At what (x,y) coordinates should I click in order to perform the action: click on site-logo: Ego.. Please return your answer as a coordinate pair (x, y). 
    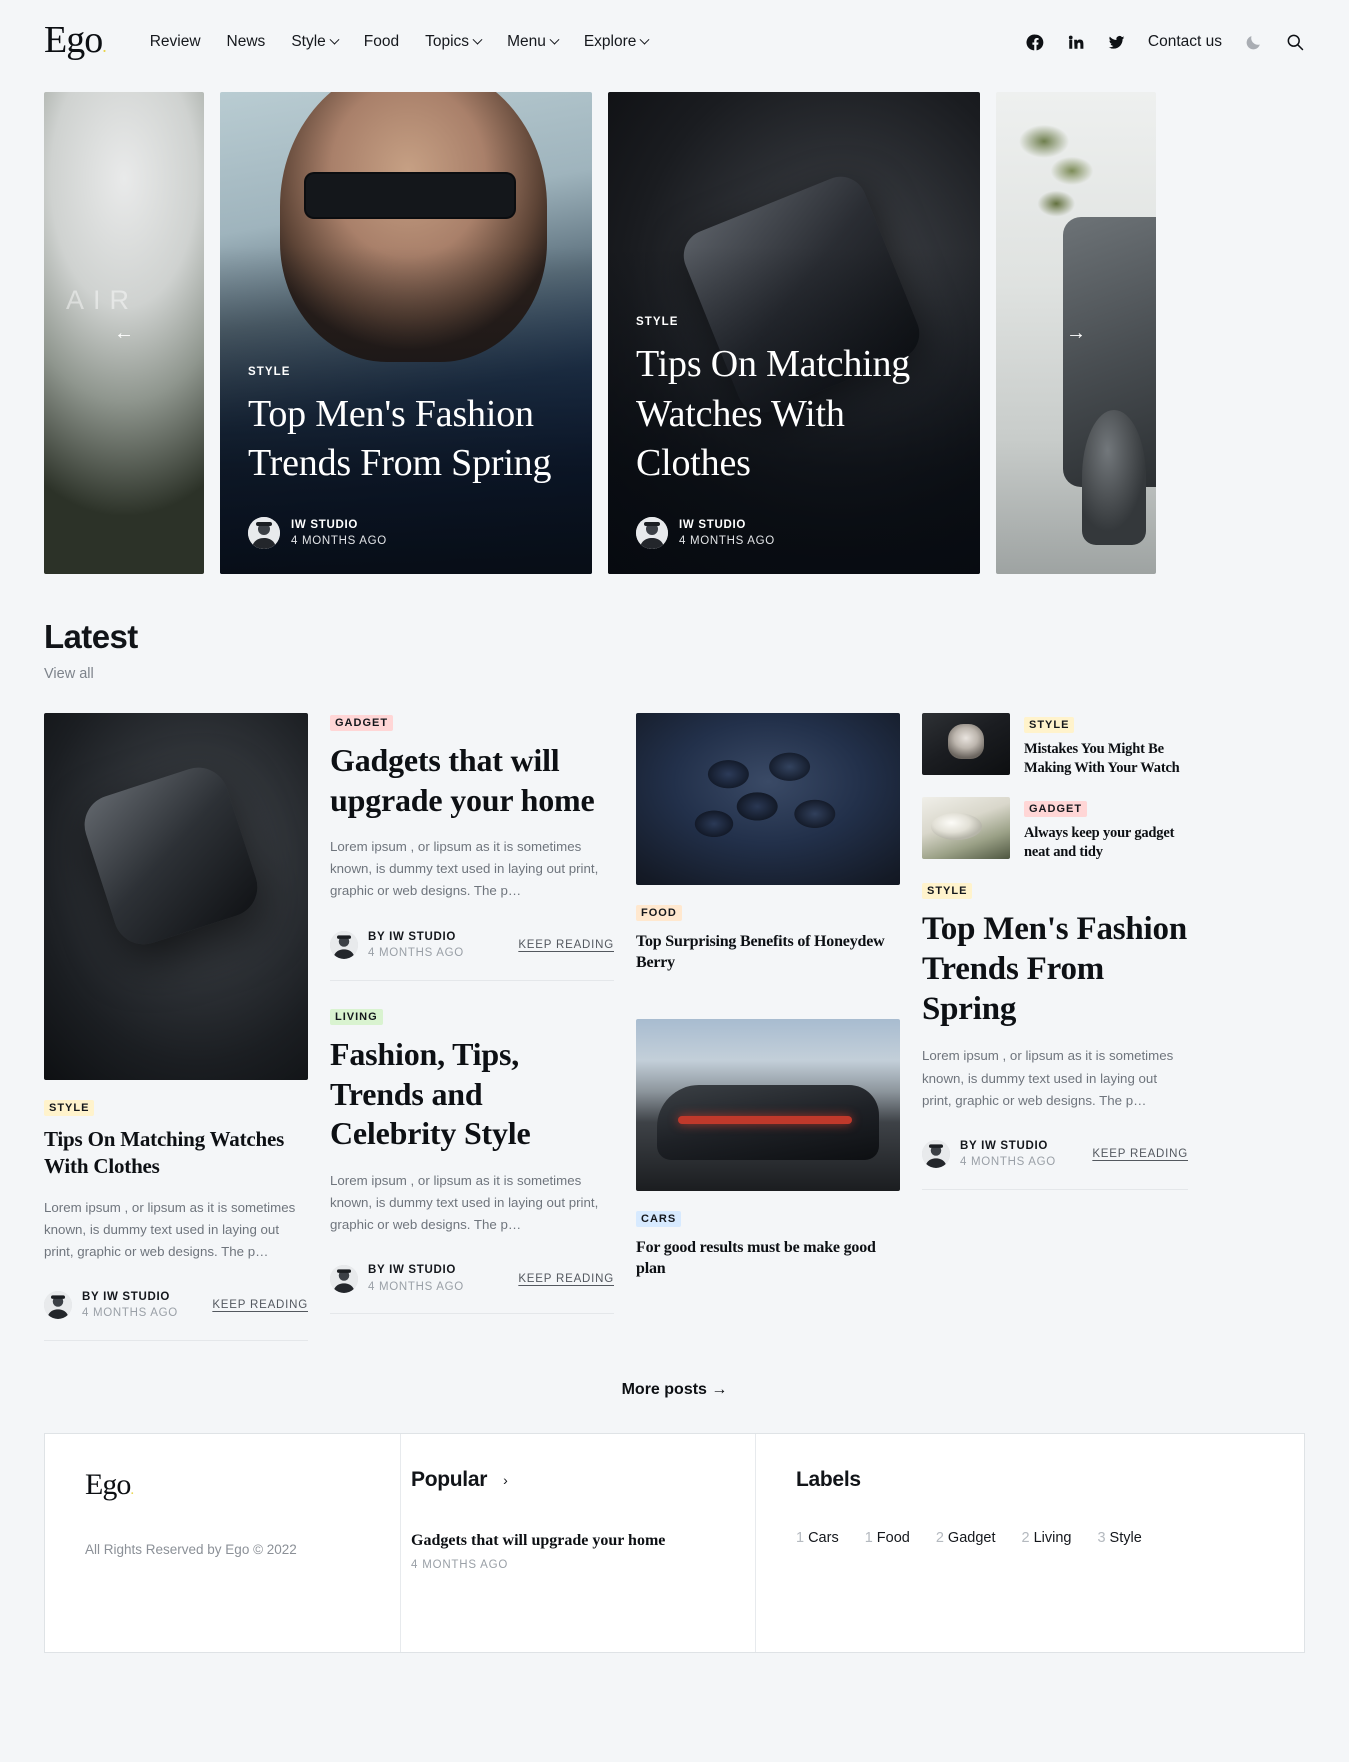
    Looking at the image, I should click on (75, 40).